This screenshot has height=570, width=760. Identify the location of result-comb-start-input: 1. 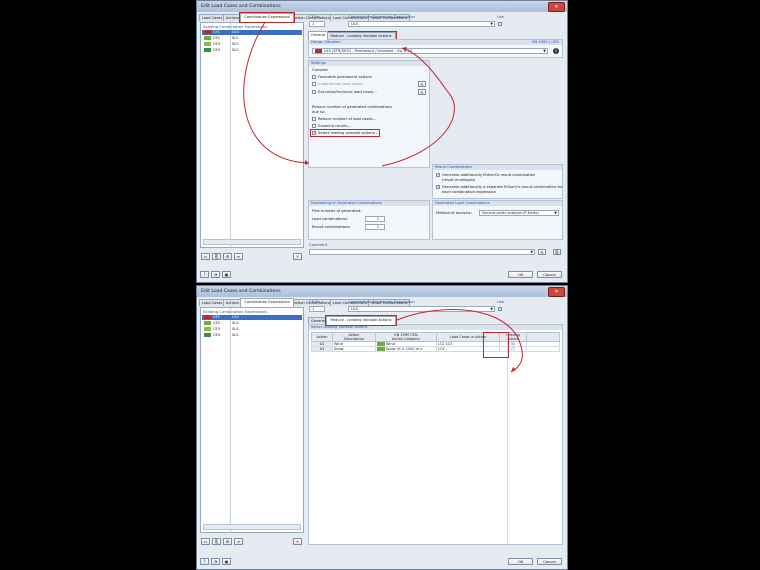
(375, 227).